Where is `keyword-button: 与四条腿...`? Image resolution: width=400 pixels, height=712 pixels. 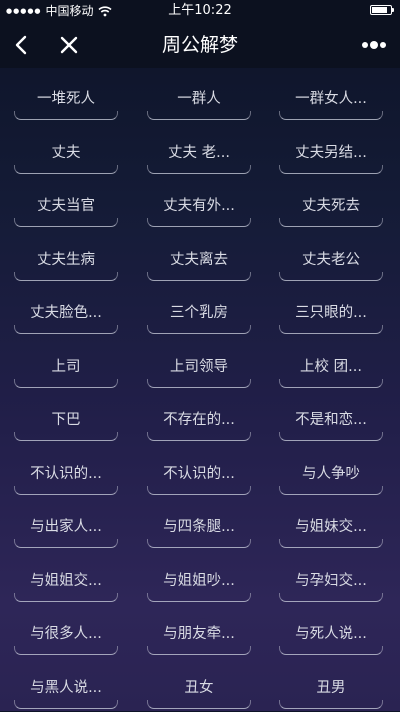 keyword-button: 与四条腿... is located at coordinates (199, 525).